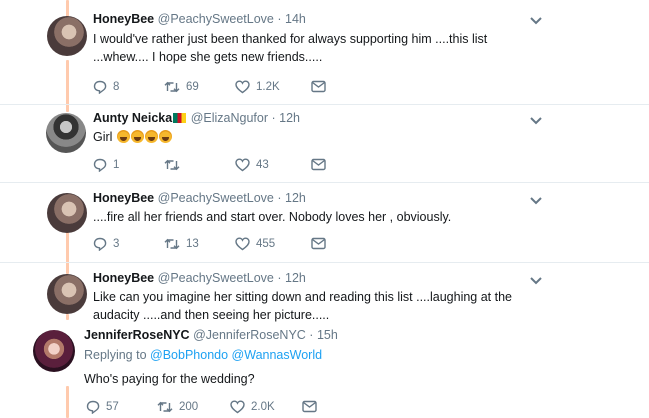  Describe the element at coordinates (229, 118) in the screenshot. I see `username: @ElizaNgufor` at that location.